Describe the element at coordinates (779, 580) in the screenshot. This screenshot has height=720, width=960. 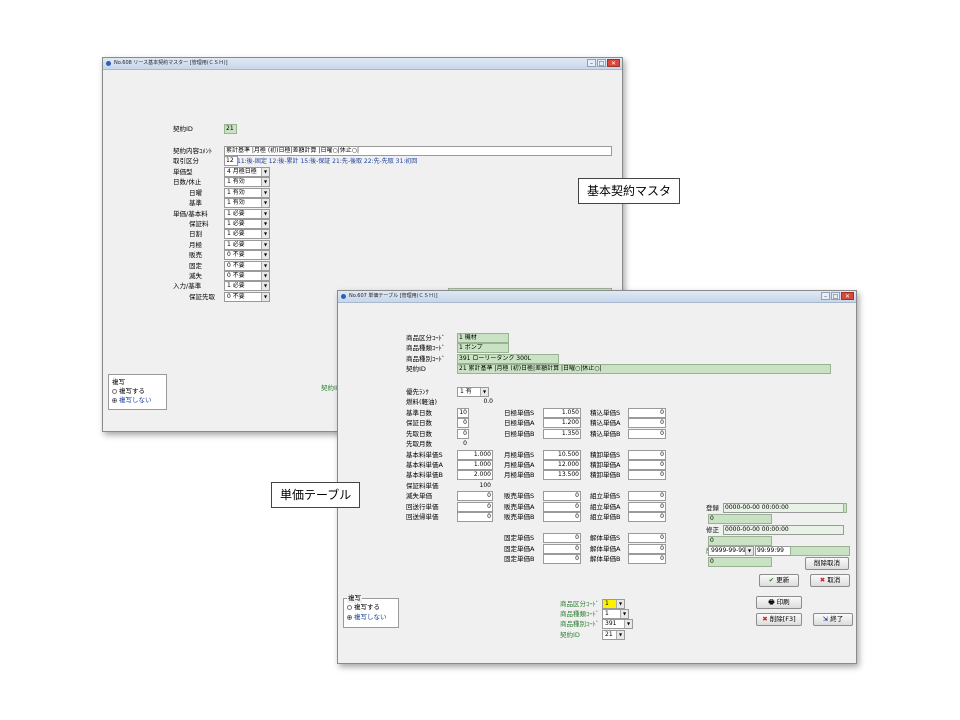
I see `update-button: ✔ 更新` at that location.